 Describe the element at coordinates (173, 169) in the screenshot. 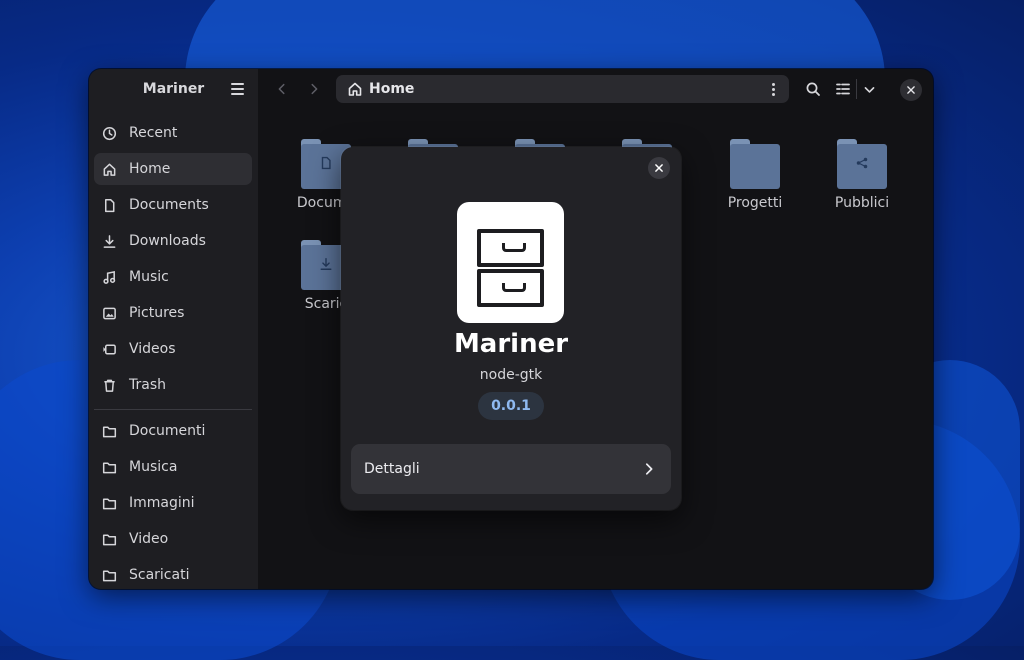

I see `sidebar-item-home: Home` at that location.